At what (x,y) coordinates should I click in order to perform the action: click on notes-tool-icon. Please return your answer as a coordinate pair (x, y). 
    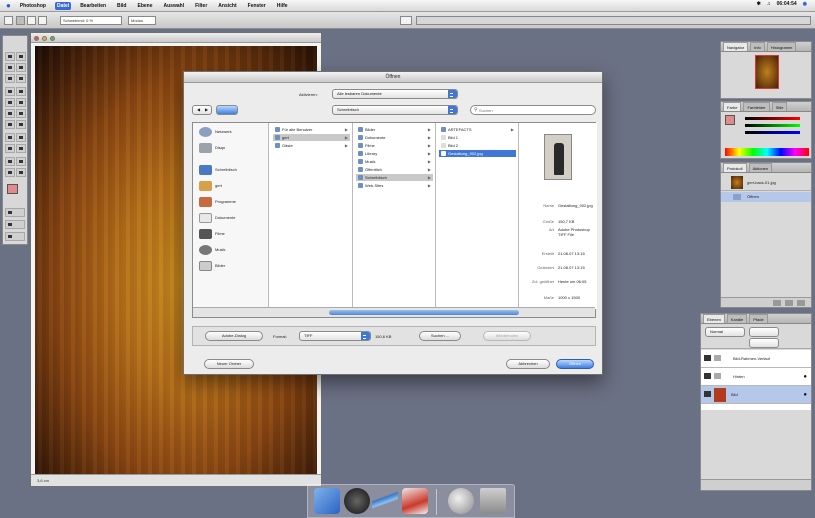
    Looking at the image, I should click on (10, 161).